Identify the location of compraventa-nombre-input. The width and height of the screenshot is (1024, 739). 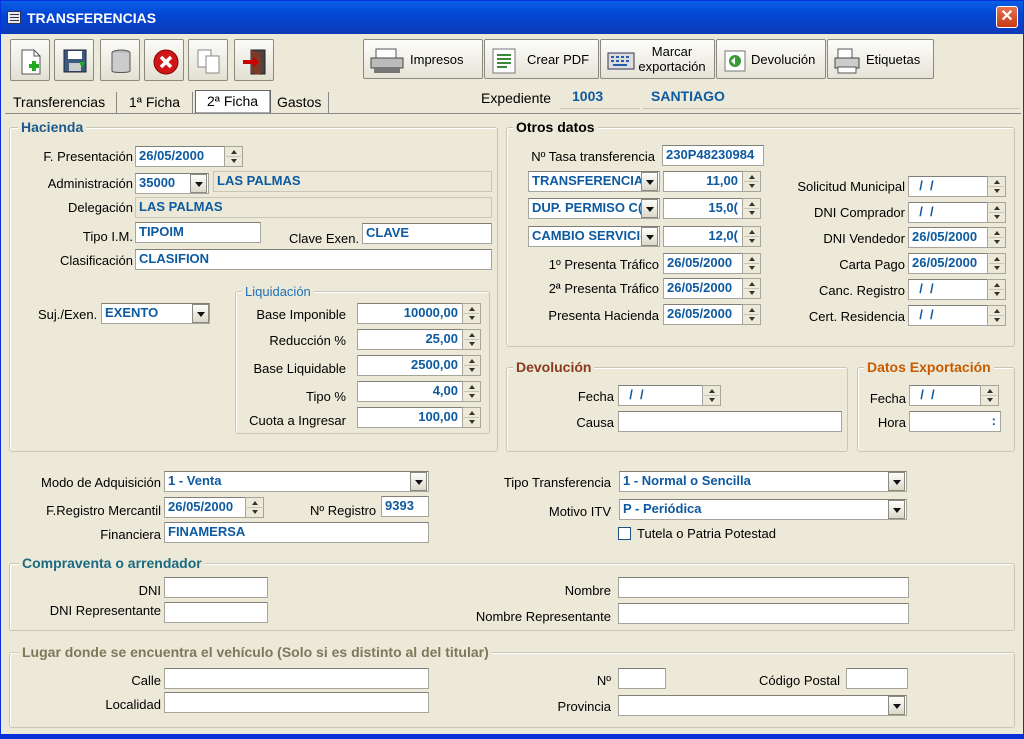
(763, 587).